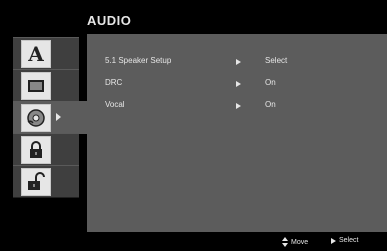 This screenshot has width=387, height=251. I want to click on setting-label: 5.1 Speaker Setup, so click(138, 60).